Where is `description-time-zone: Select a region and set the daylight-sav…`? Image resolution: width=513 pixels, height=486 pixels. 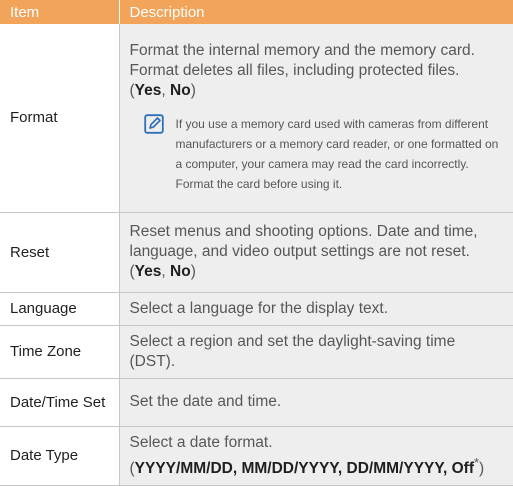
description-time-zone: Select a region and set the daylight-sav… is located at coordinates (316, 352).